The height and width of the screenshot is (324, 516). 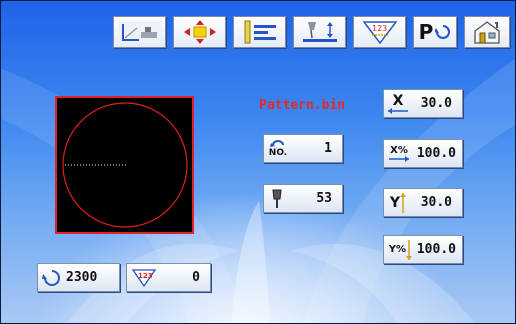 I want to click on parameter-button: P, so click(x=435, y=32).